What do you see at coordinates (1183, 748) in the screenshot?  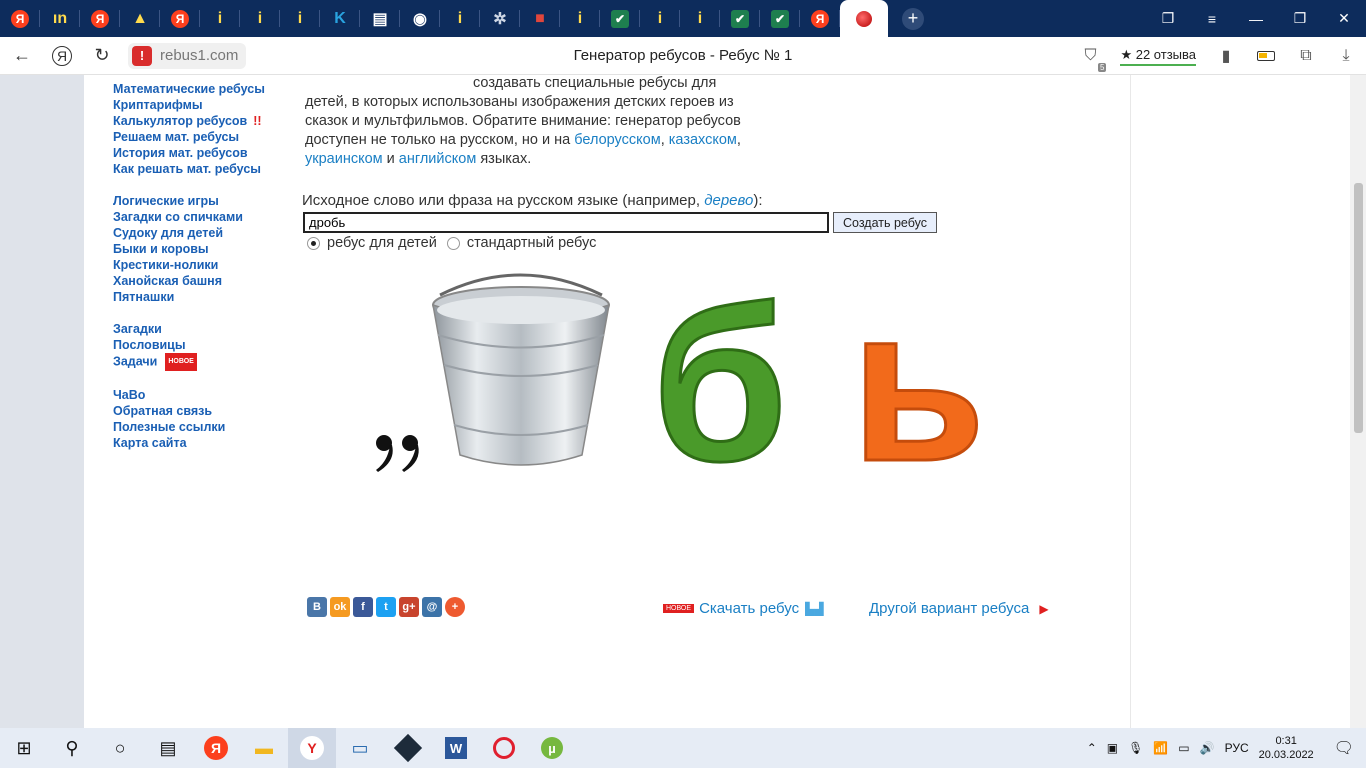 I see `battery-tray-icon: ▭` at bounding box center [1183, 748].